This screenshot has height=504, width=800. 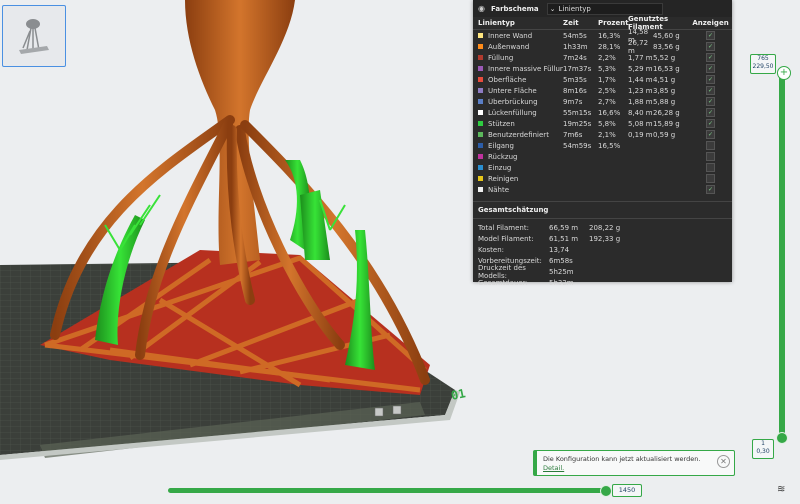 I want to click on summary-row: Kosten: 13,74, so click(x=602, y=249).